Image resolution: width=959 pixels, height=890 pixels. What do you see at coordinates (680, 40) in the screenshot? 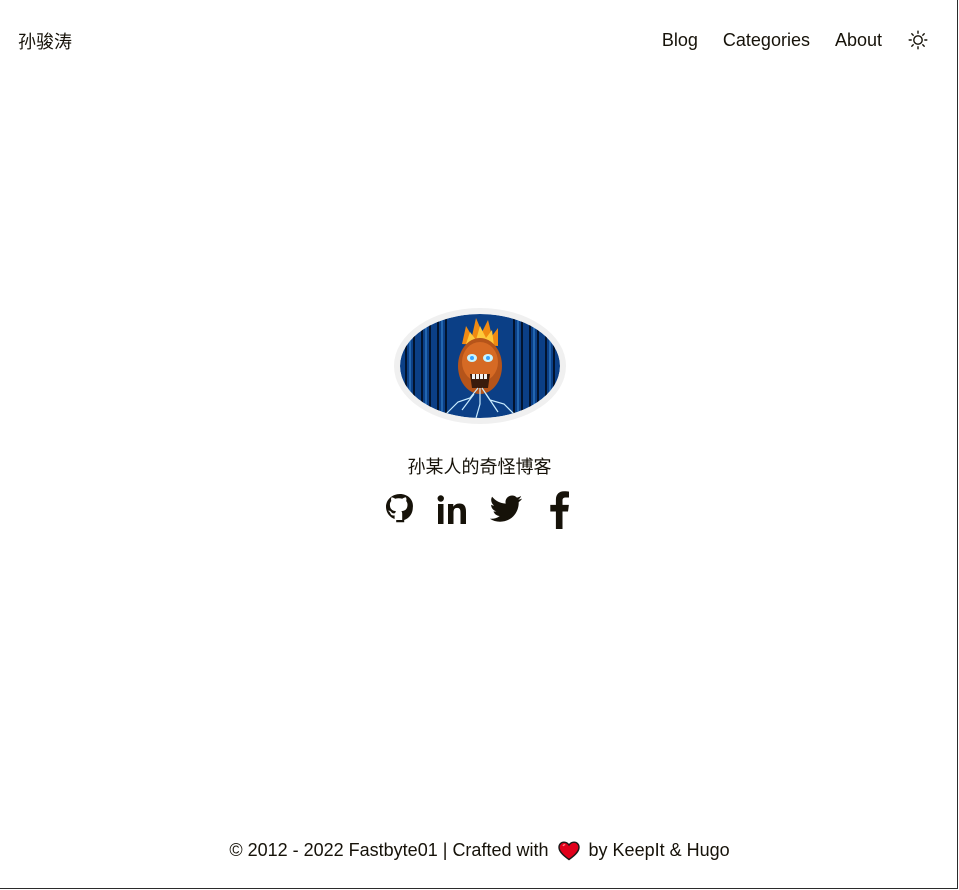
I see `nav-blog: Blog` at bounding box center [680, 40].